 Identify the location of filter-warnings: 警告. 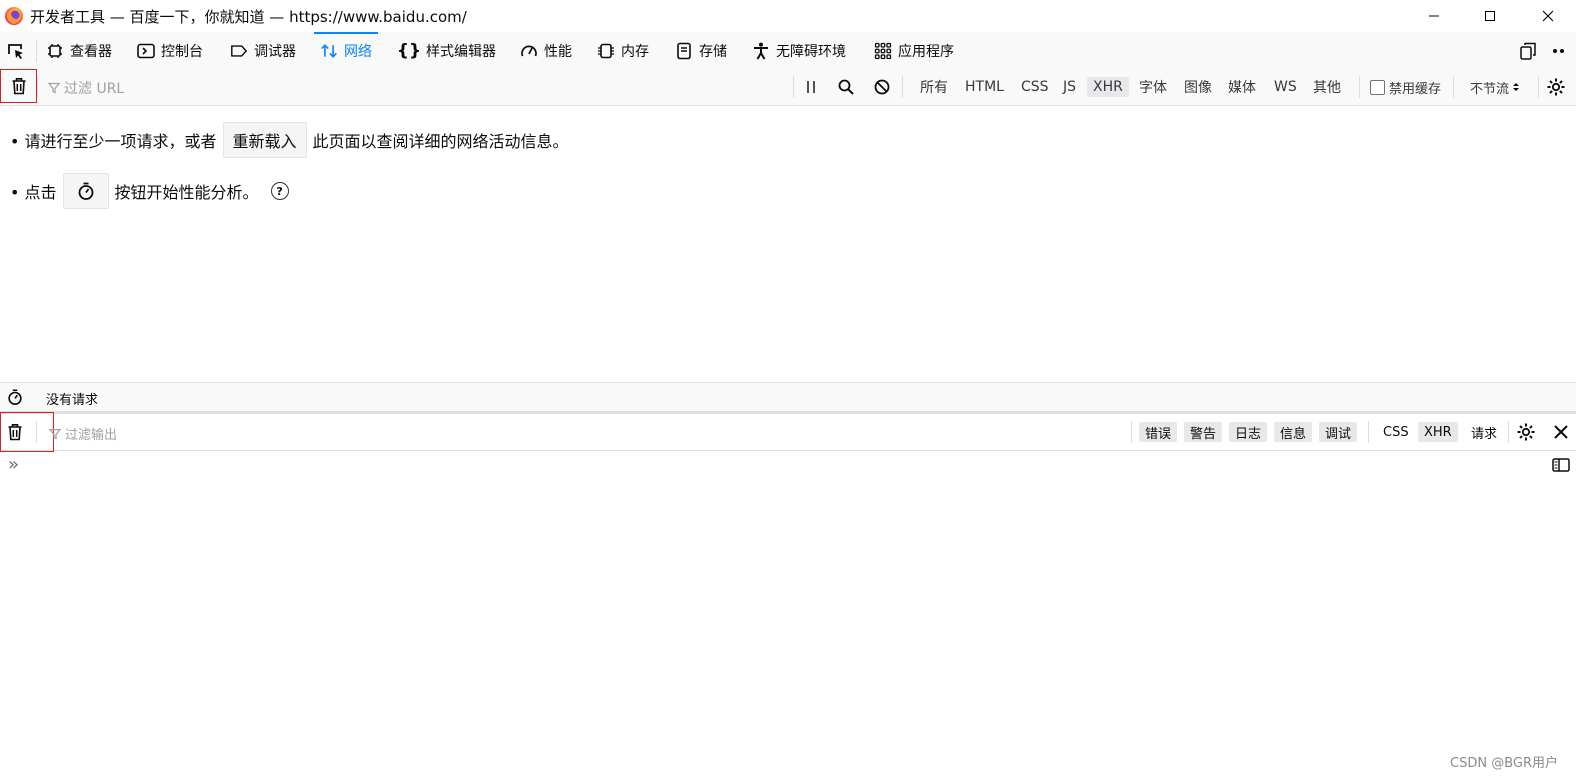
(1203, 432).